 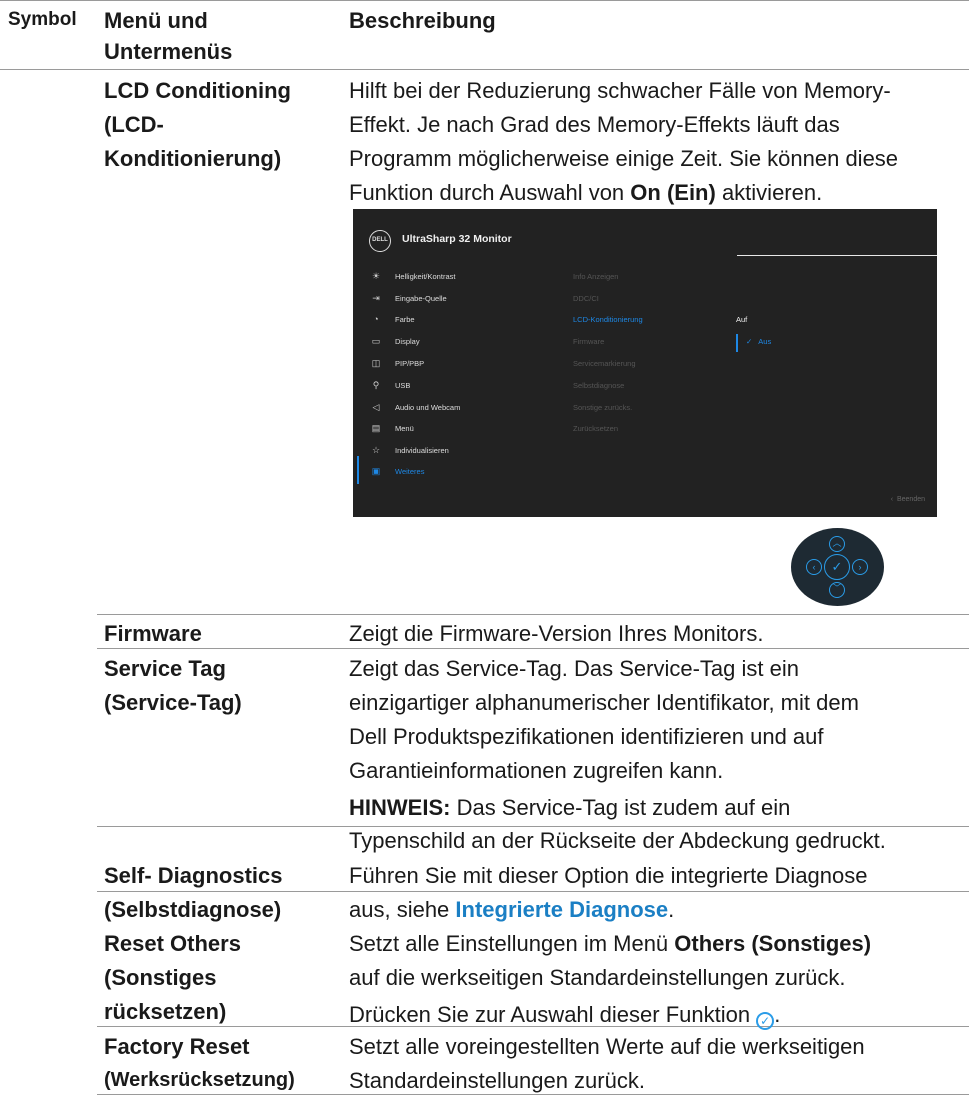 I want to click on osd-menu-input-source: ⇥ Eingabe-Quelle, so click(x=408, y=298).